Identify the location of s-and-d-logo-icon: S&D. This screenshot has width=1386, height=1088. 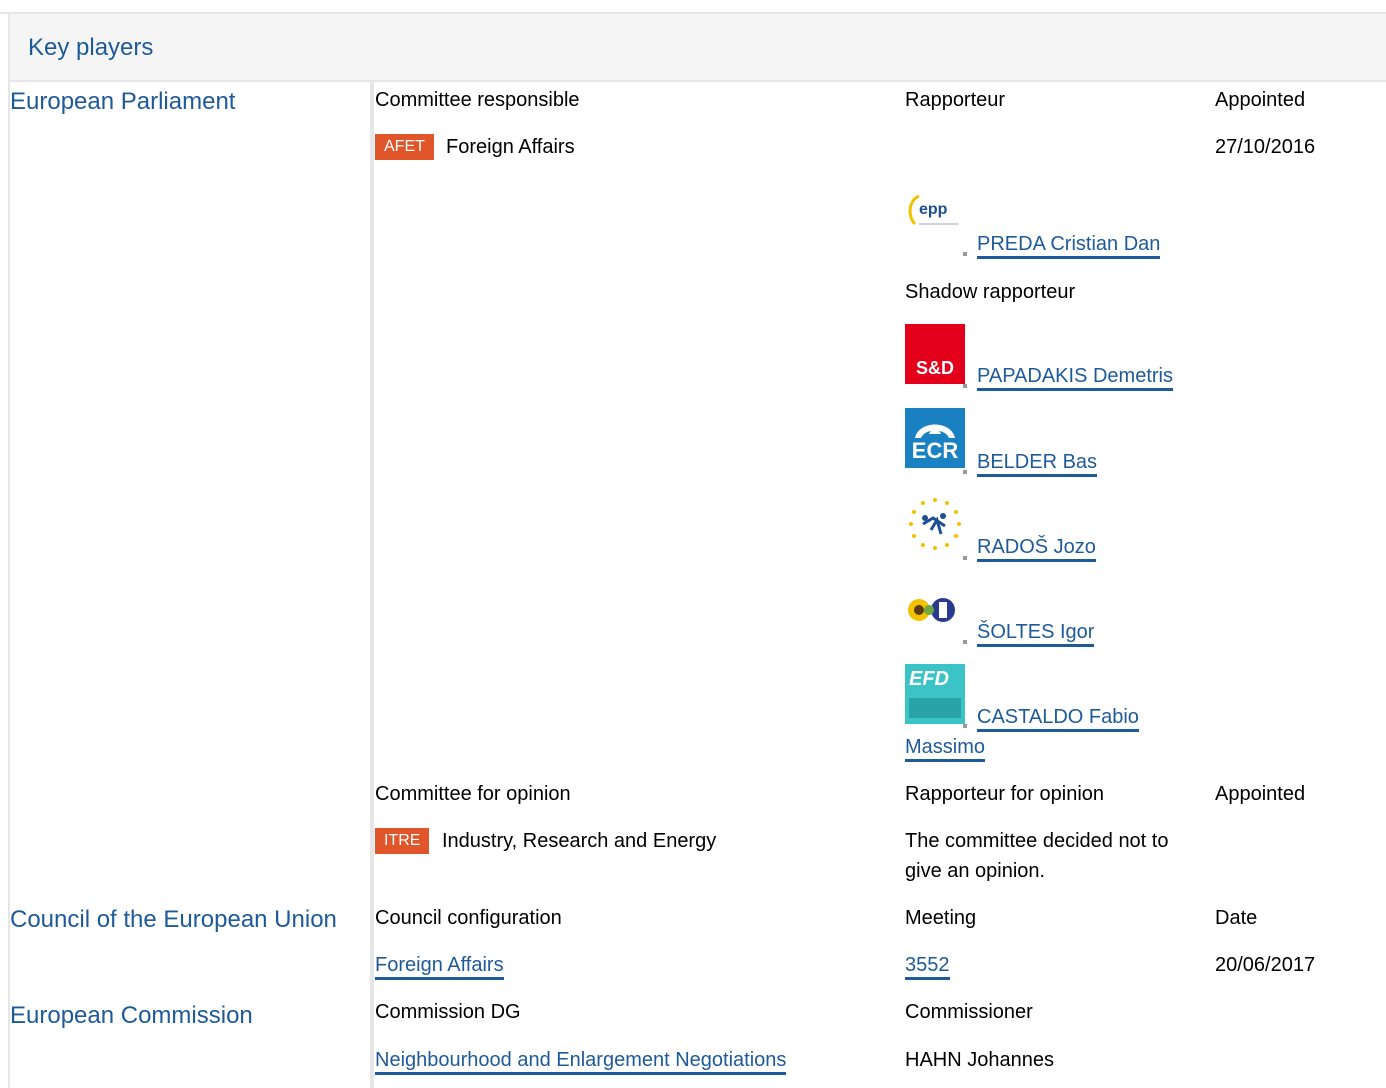
(935, 354).